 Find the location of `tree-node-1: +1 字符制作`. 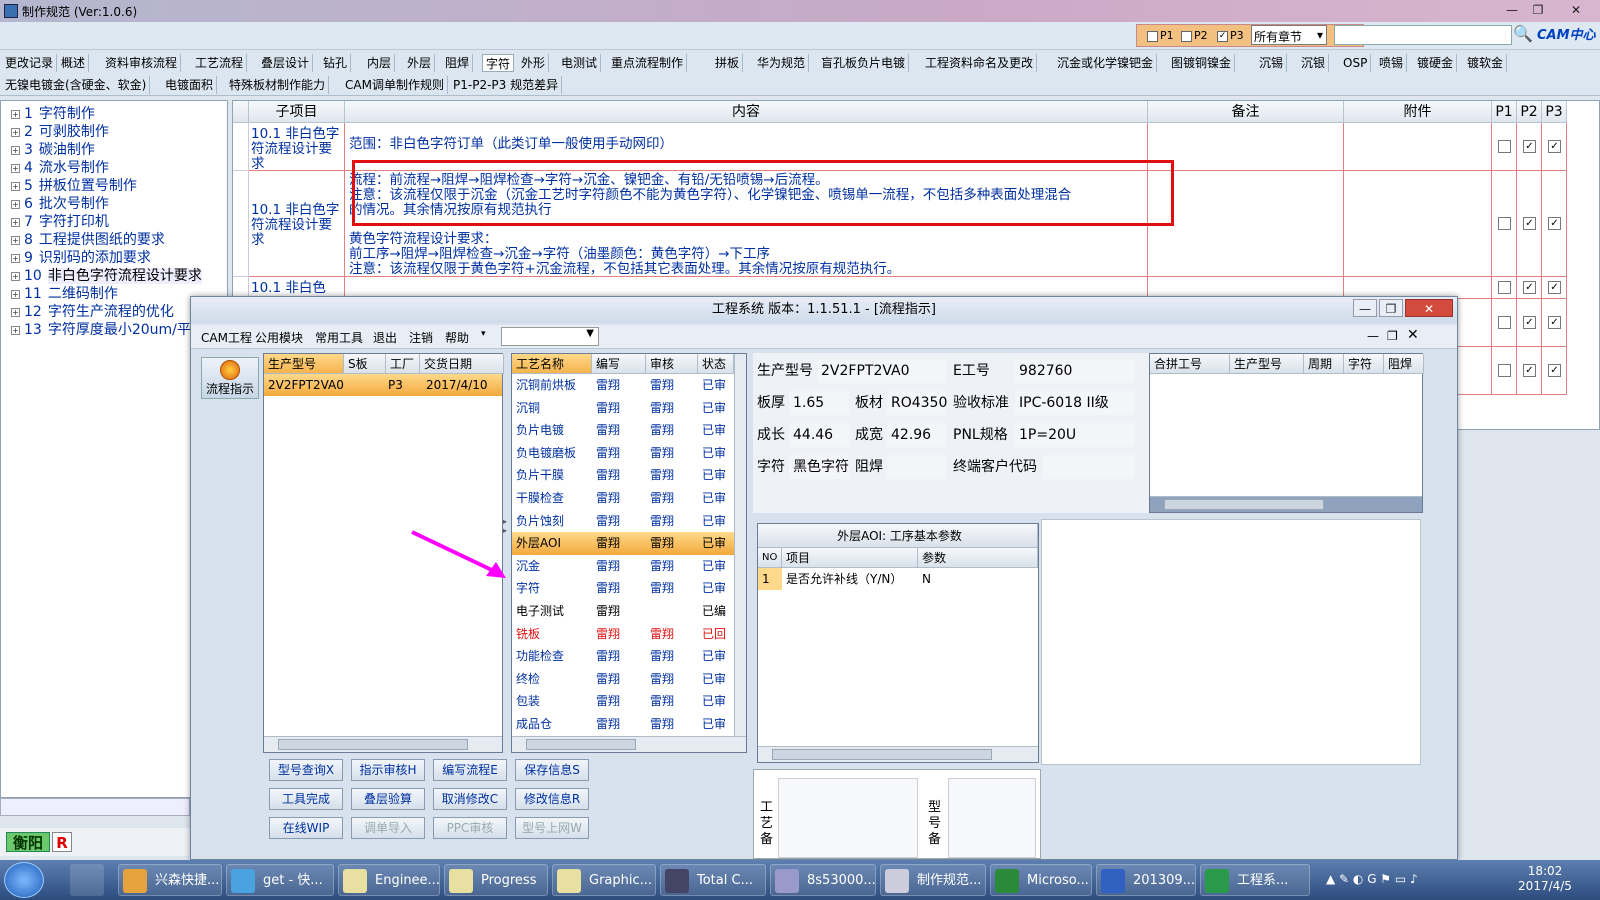

tree-node-1: +1 字符制作 is located at coordinates (53, 113).